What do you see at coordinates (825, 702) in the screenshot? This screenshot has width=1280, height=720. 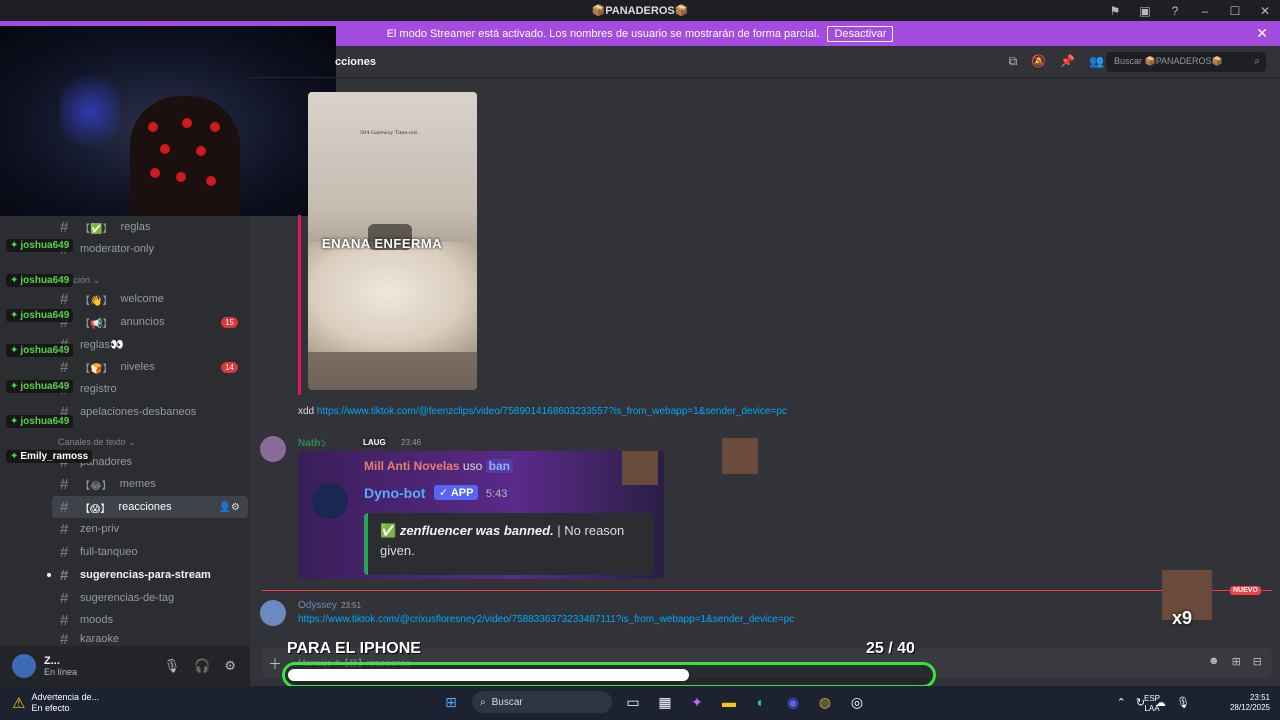 I see `app-icon: ◍` at bounding box center [825, 702].